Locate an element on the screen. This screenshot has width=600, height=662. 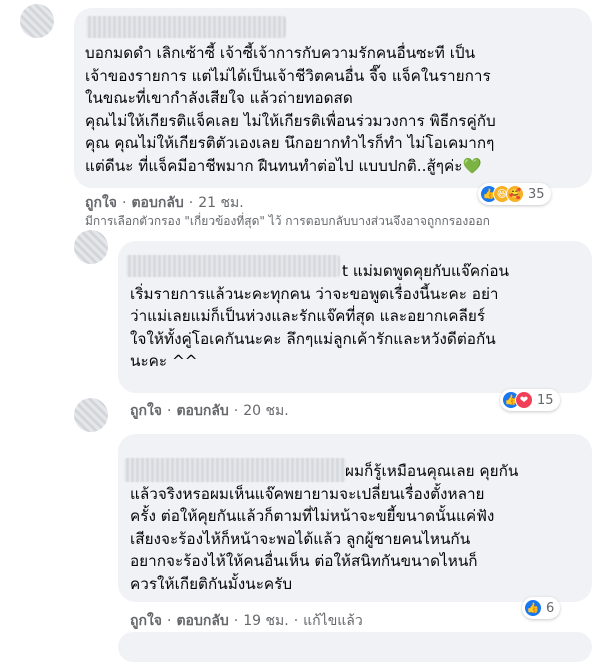
comment-actions: ถูกใจ · ตอบกลับ · 20 ชม. is located at coordinates (209, 411).